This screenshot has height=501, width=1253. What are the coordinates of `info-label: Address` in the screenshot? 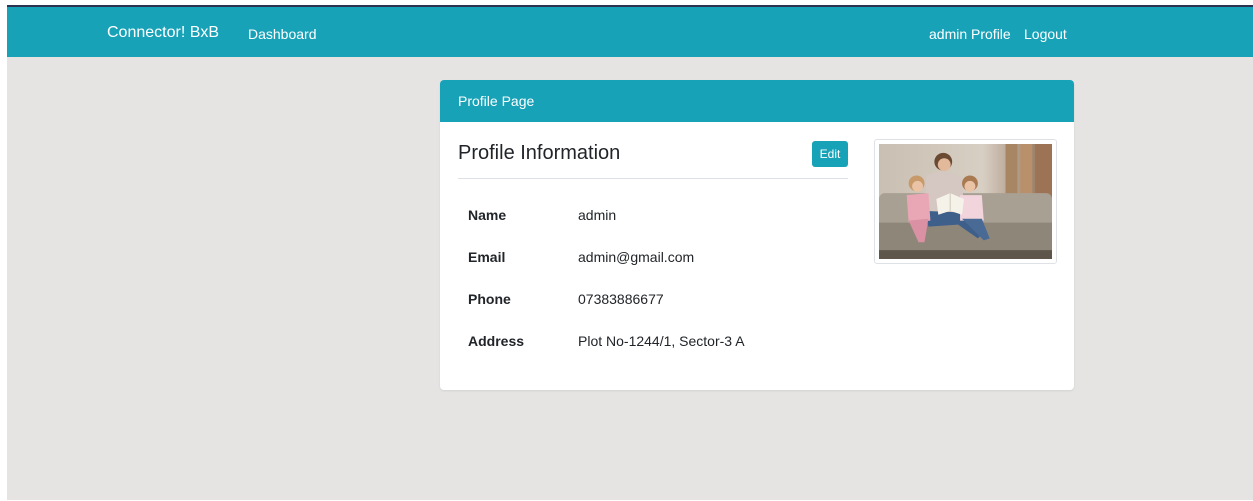 It's located at (496, 341).